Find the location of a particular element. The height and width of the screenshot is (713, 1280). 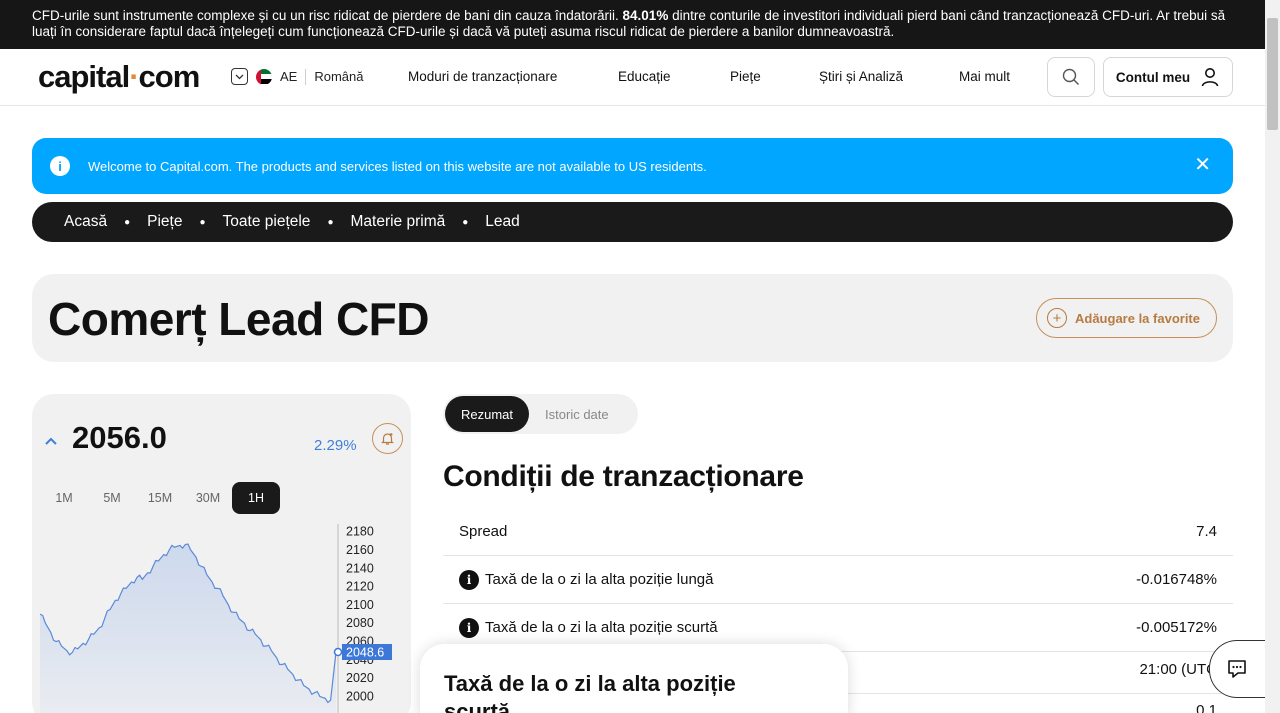

current-price-label: 2048.6 is located at coordinates (365, 652).